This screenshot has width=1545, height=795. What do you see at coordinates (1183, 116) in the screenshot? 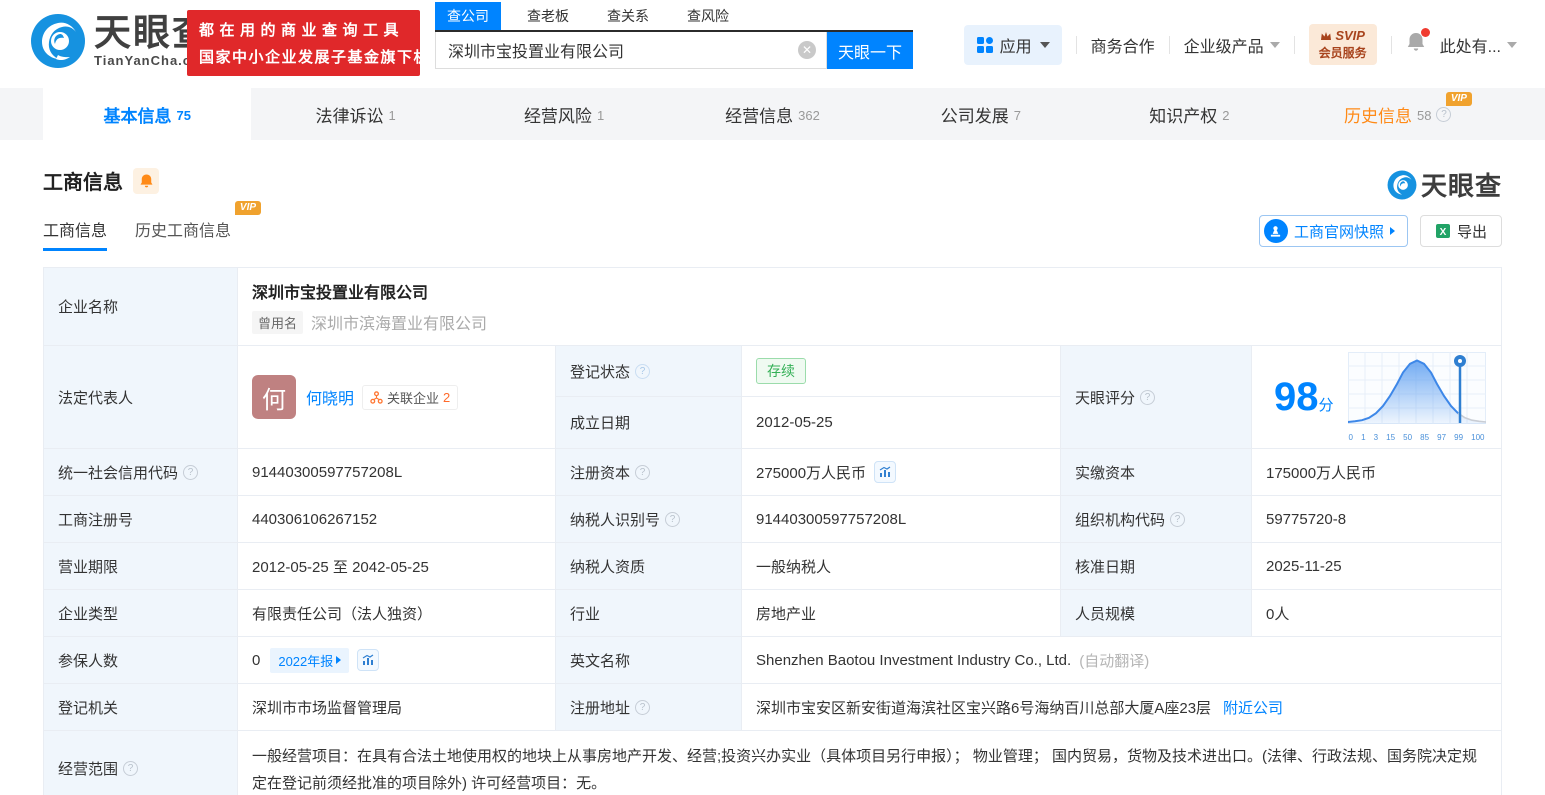
I see `tab-label: 知识产权` at bounding box center [1183, 116].